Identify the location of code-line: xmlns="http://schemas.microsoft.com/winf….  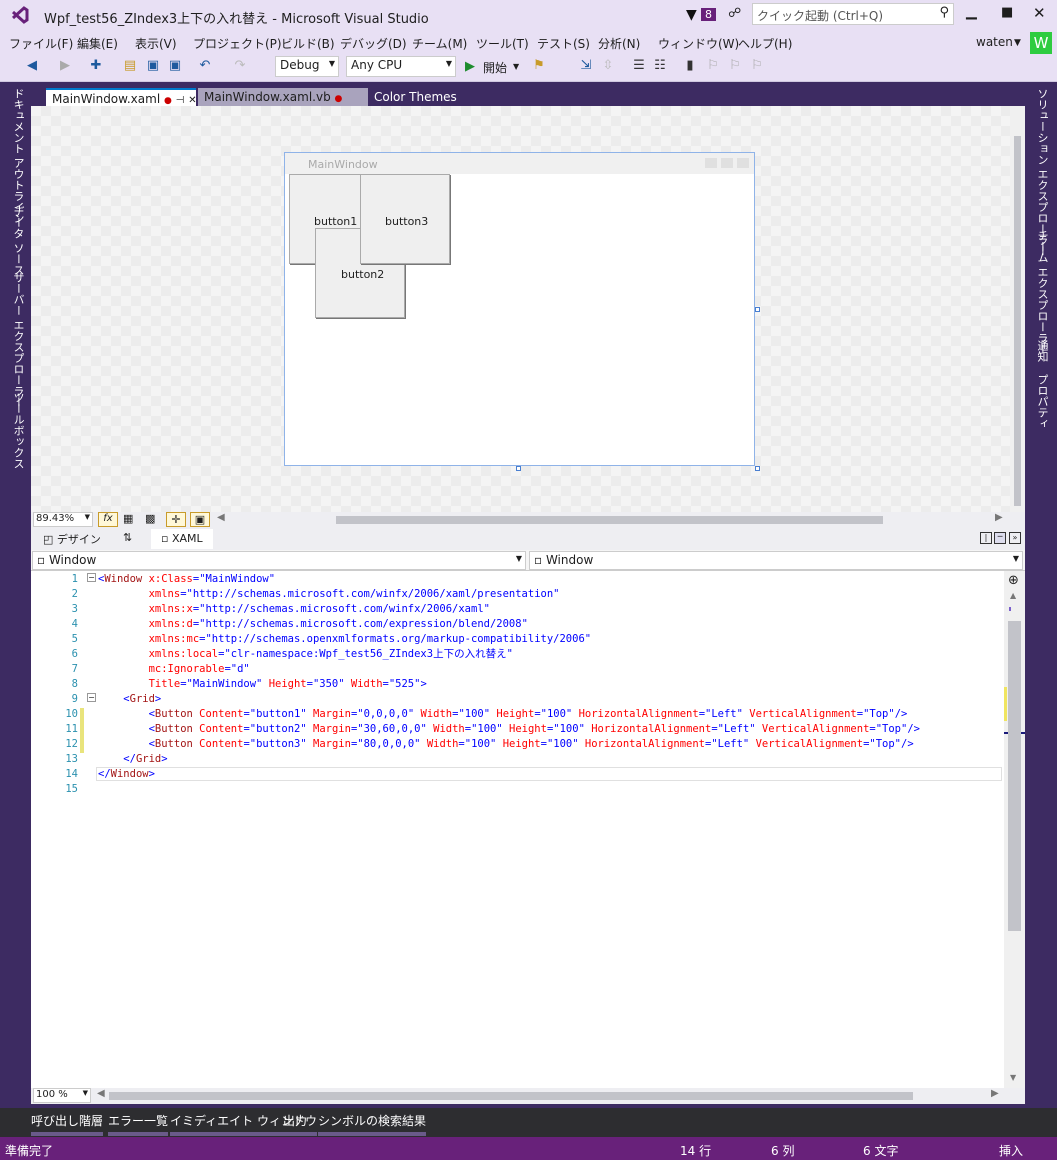
(329, 594).